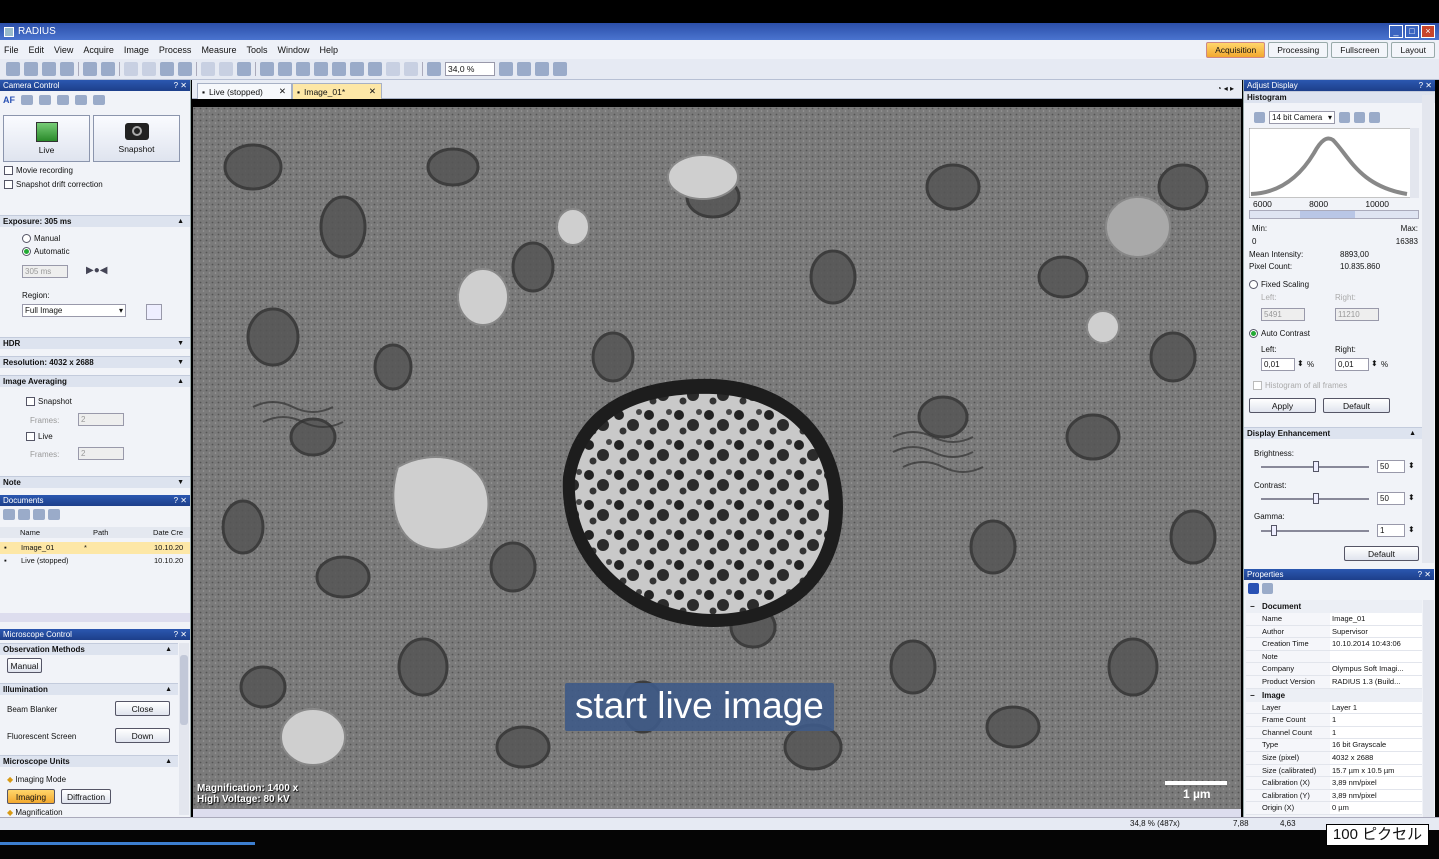  What do you see at coordinates (95, 381) in the screenshot?
I see `averaging-section-header: Image Averaging ▲` at bounding box center [95, 381].